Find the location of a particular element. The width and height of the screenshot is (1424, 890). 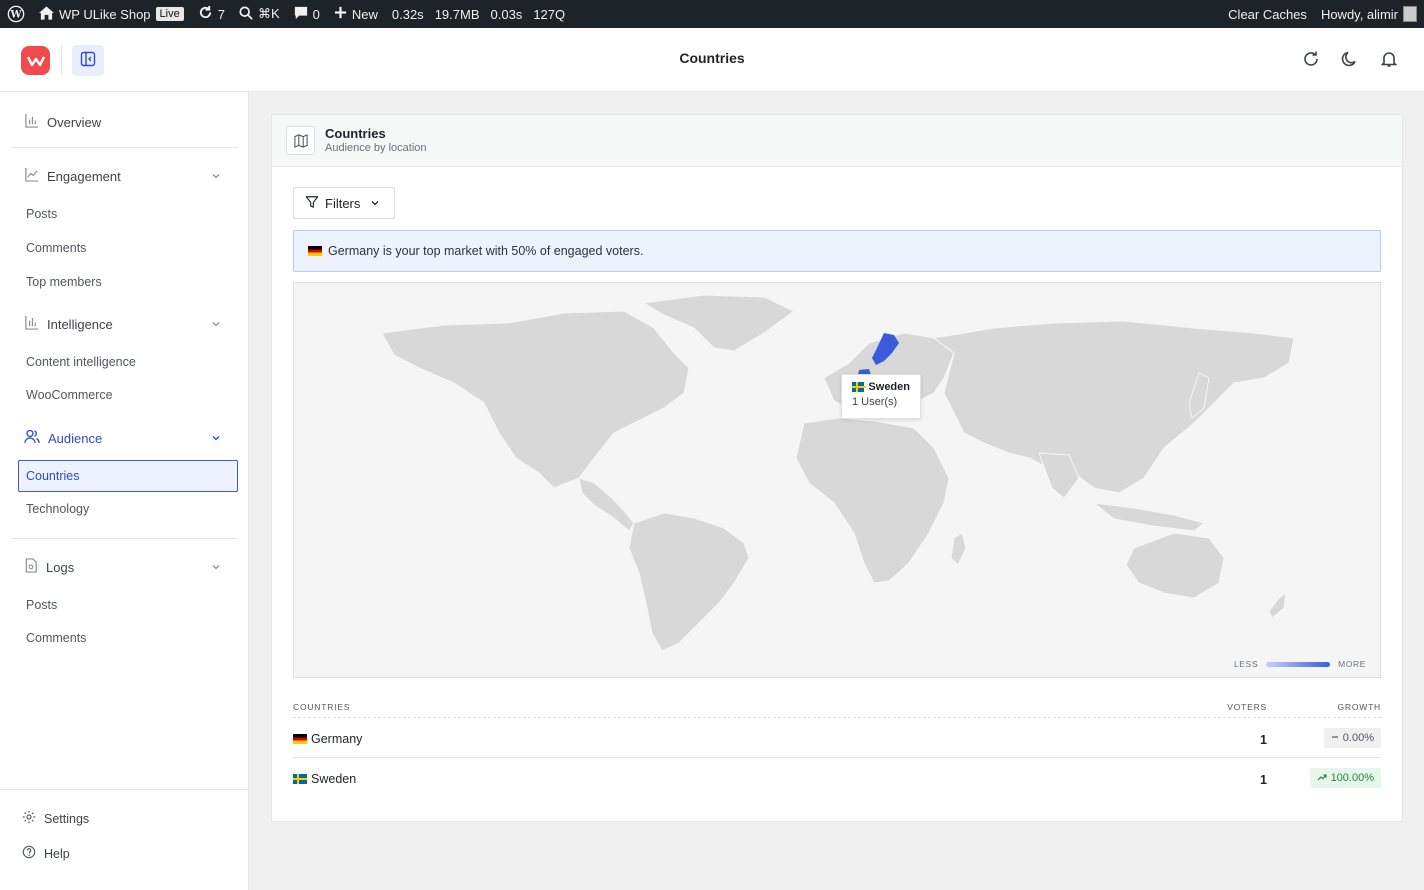

svg-text: W is located at coordinates (15, 15).